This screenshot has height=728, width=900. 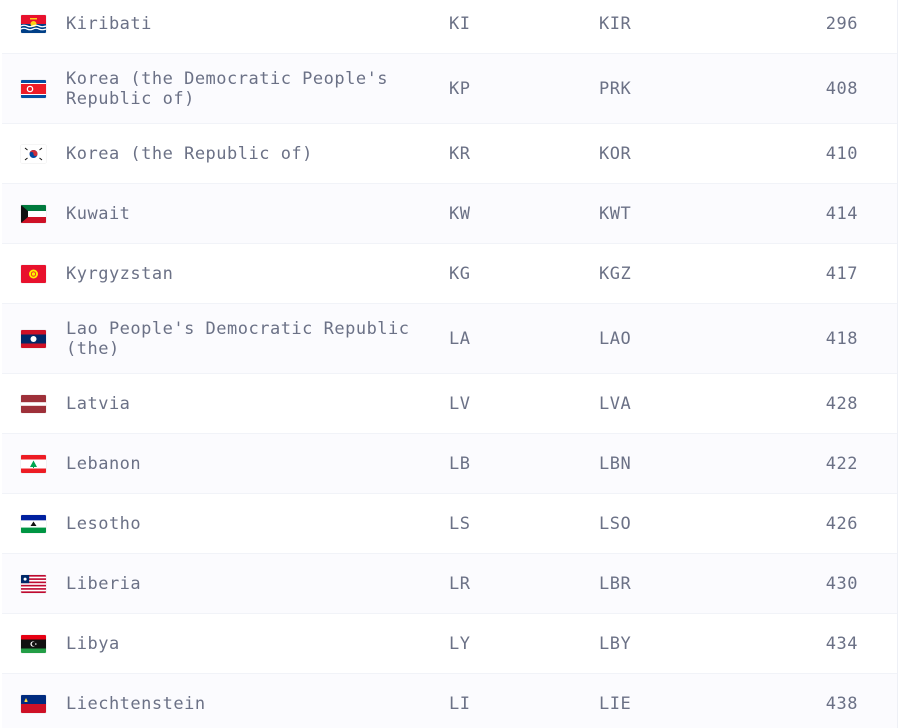 What do you see at coordinates (460, 643) in the screenshot?
I see `alpha2-code: LY` at bounding box center [460, 643].